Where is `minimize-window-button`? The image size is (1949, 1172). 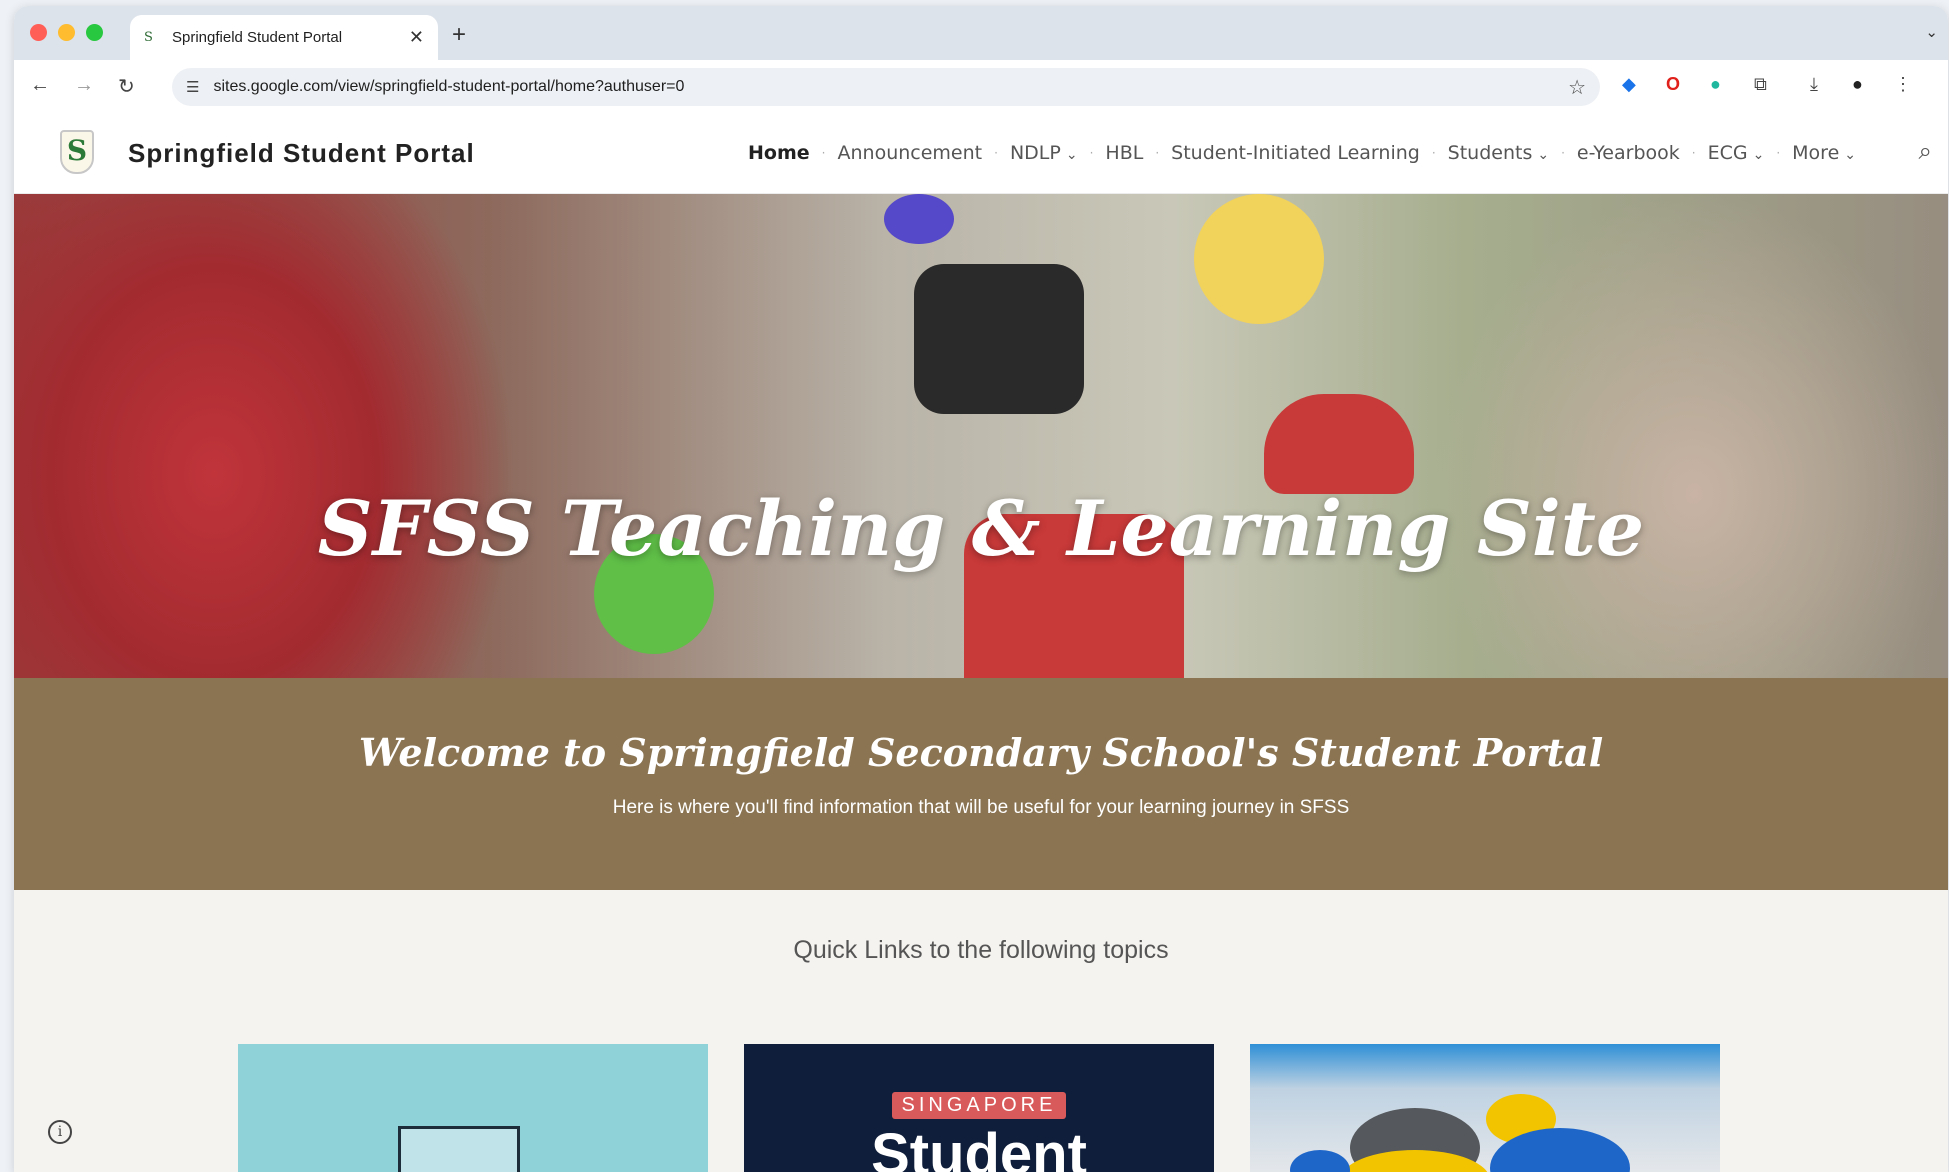 minimize-window-button is located at coordinates (66, 32).